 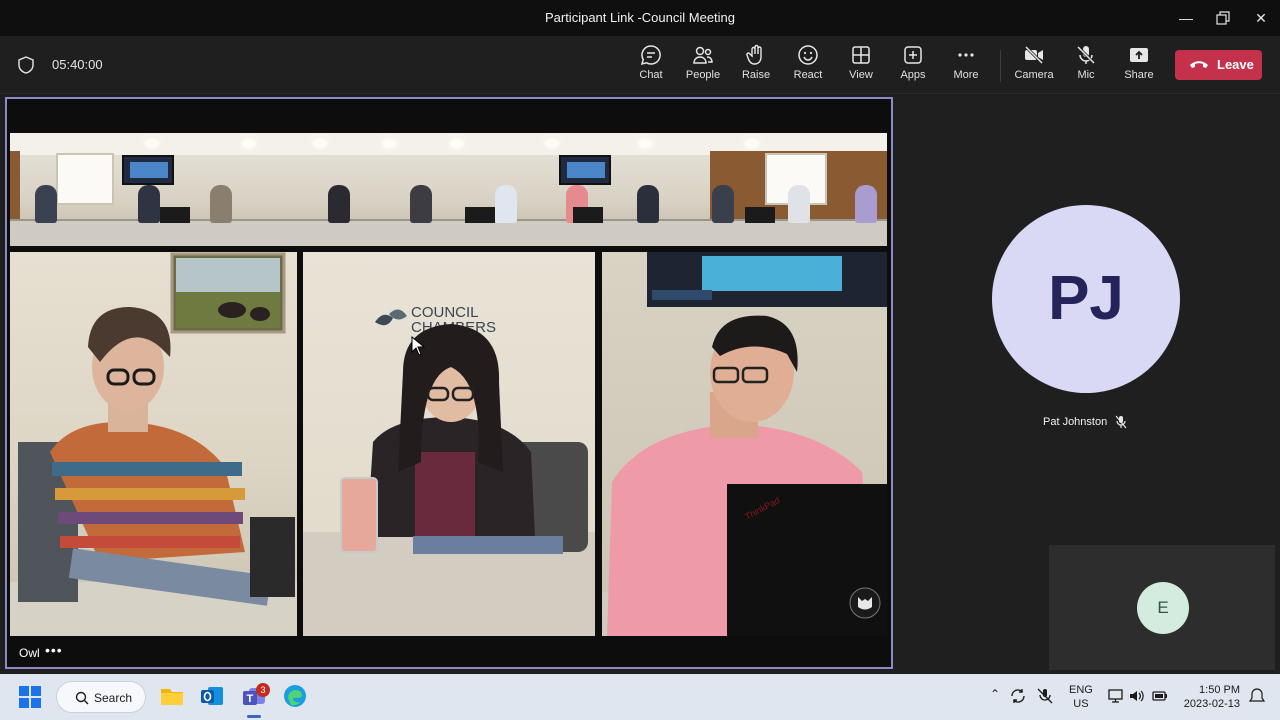 I want to click on window-title: Participant Link -Council Meeting, so click(x=640, y=17).